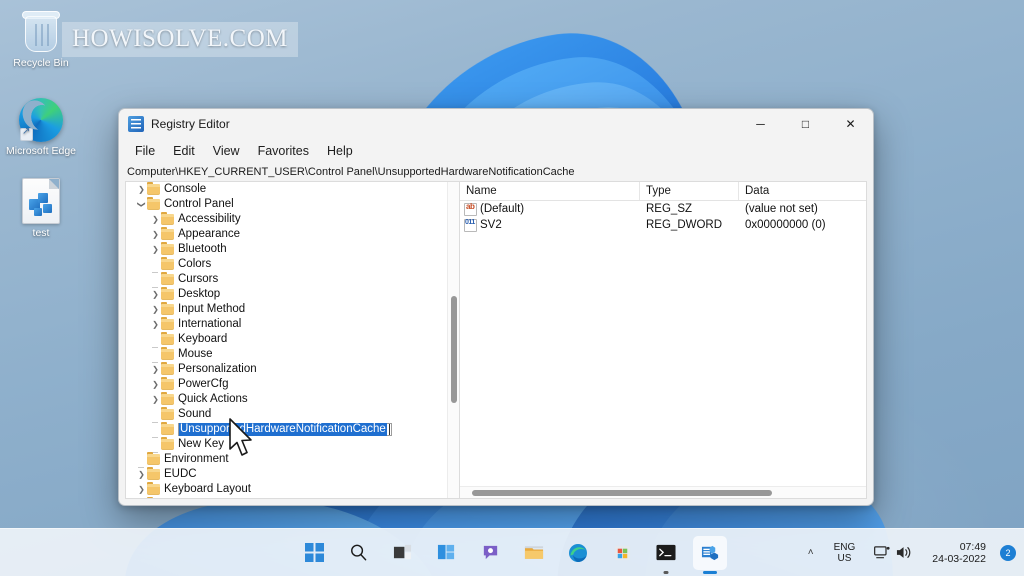 The width and height of the screenshot is (1024, 576). What do you see at coordinates (446, 553) in the screenshot?
I see `widgets-button` at bounding box center [446, 553].